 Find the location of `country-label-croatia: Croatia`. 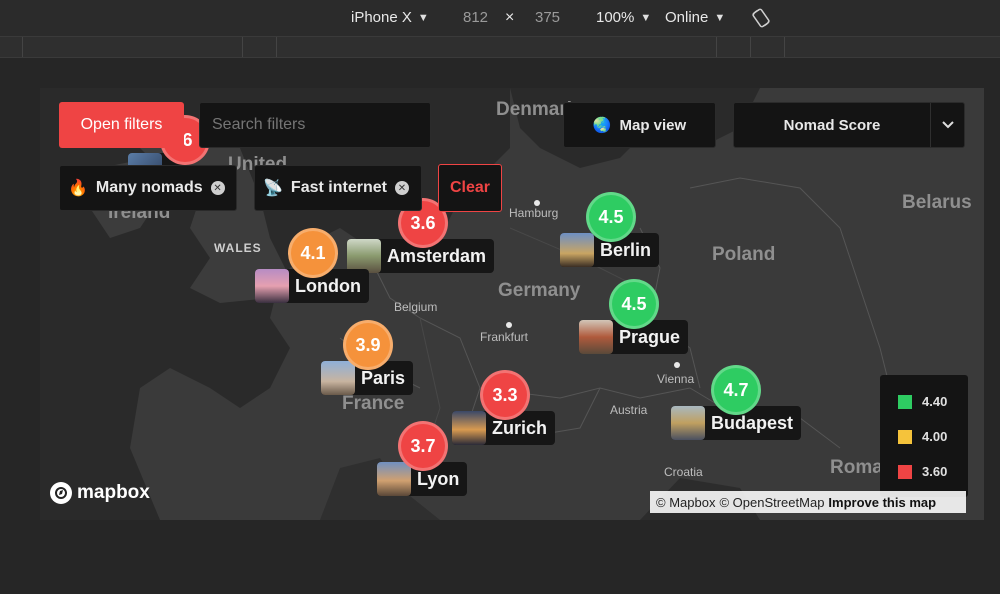

country-label-croatia: Croatia is located at coordinates (683, 472).